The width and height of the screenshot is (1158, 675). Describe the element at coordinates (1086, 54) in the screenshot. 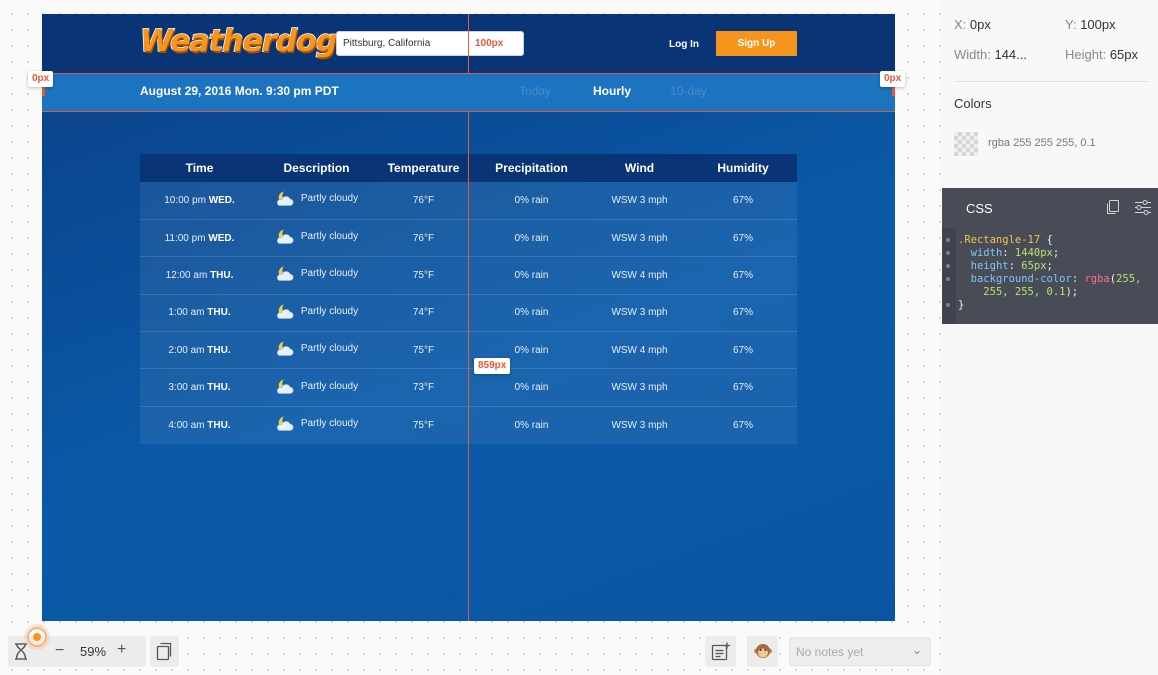

I see `prop-height-label: Height:` at that location.